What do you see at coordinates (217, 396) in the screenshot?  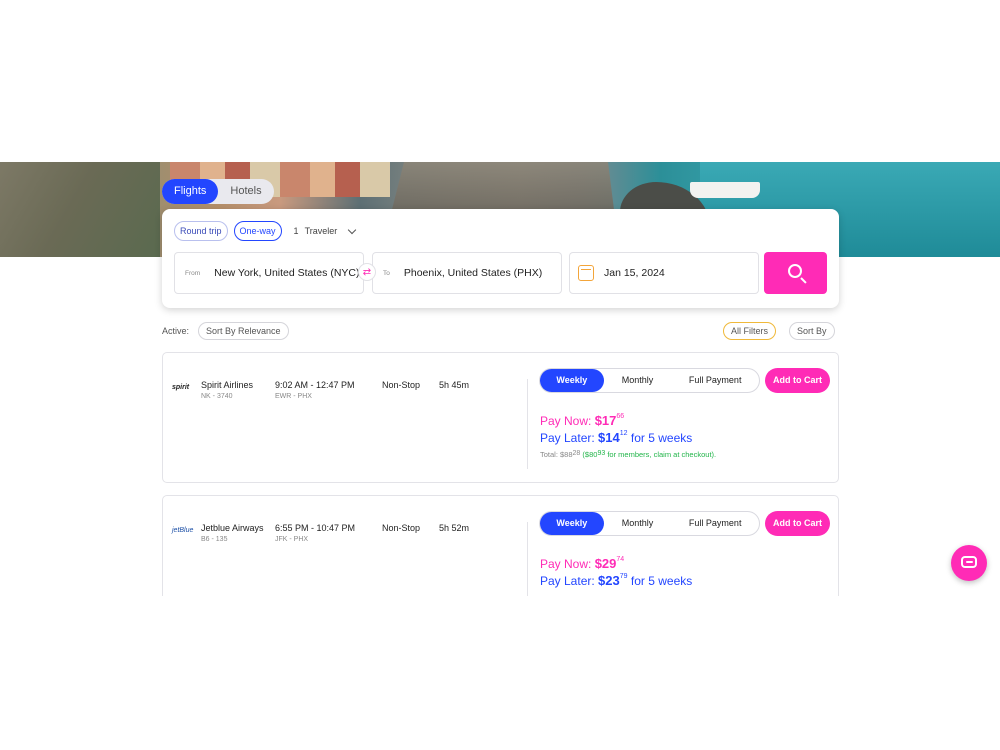 I see `flight-number: NK - 3740` at bounding box center [217, 396].